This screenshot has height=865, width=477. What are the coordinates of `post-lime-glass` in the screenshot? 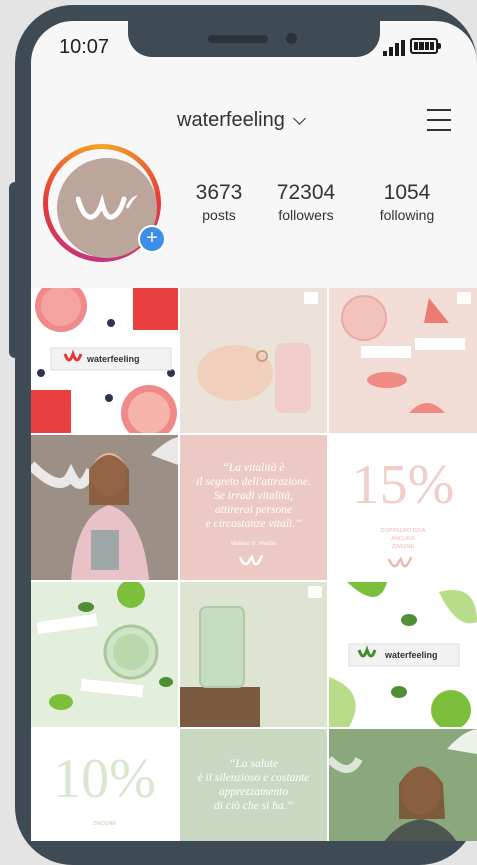 It's located at (104, 654).